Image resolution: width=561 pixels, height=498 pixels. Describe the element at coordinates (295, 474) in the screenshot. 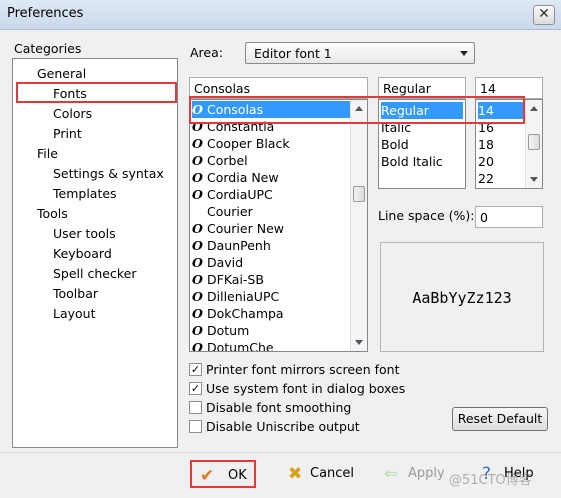

I see `cancel-x-icon: ✖` at that location.